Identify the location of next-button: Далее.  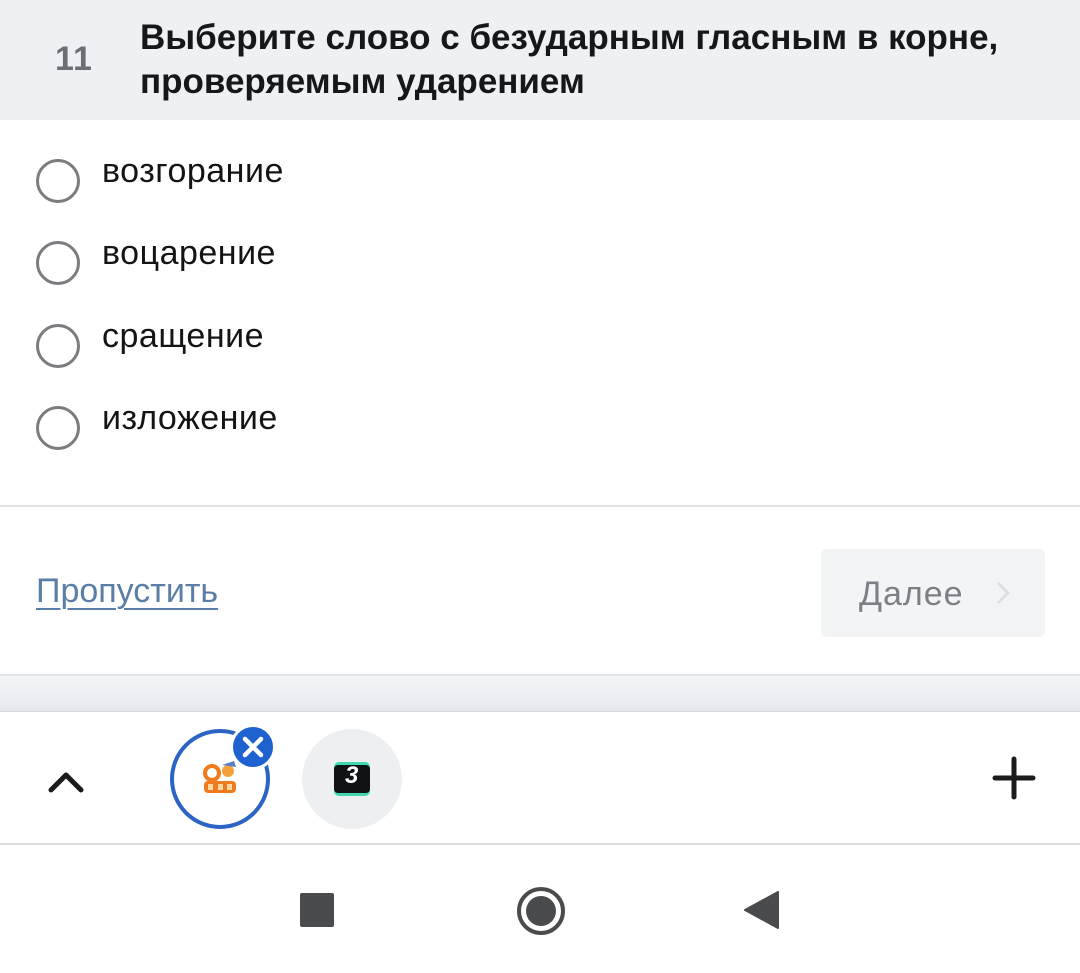
(933, 593).